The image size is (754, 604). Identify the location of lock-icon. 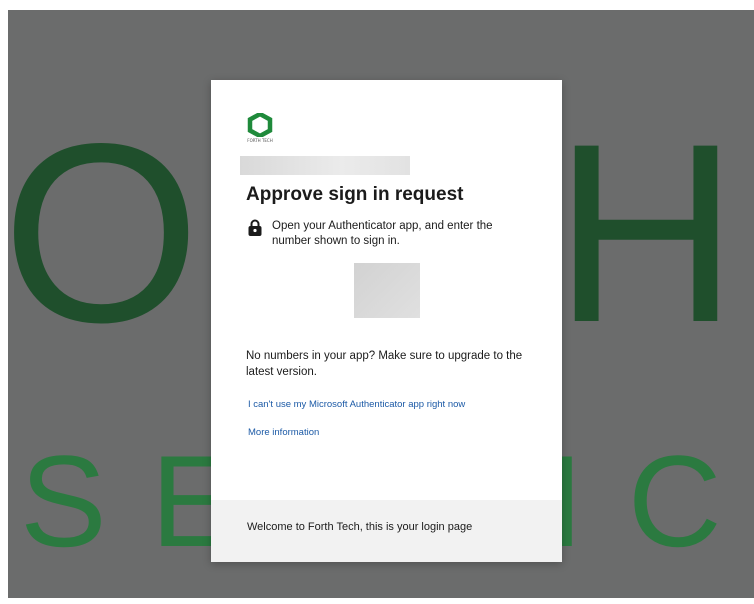
(255, 228).